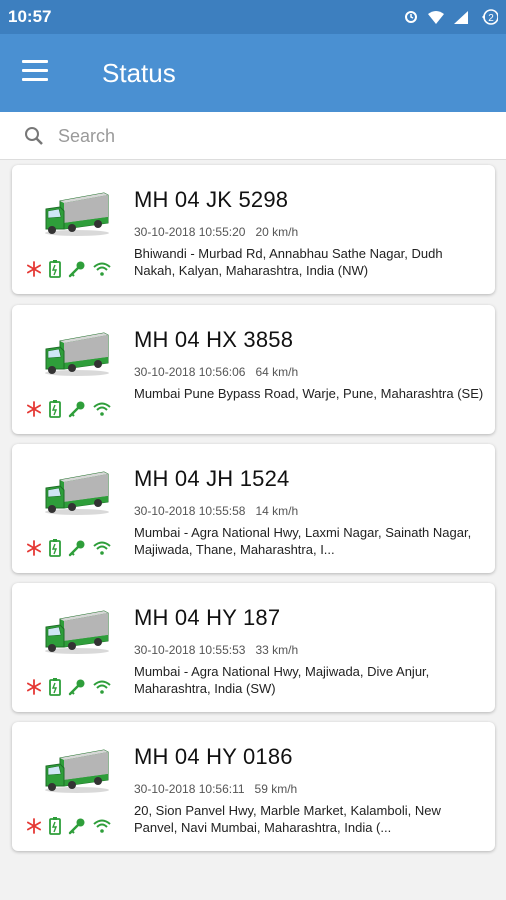 The width and height of the screenshot is (506, 900). What do you see at coordinates (190, 650) in the screenshot?
I see `last-update-time: 30-10-2018 10:55:53` at bounding box center [190, 650].